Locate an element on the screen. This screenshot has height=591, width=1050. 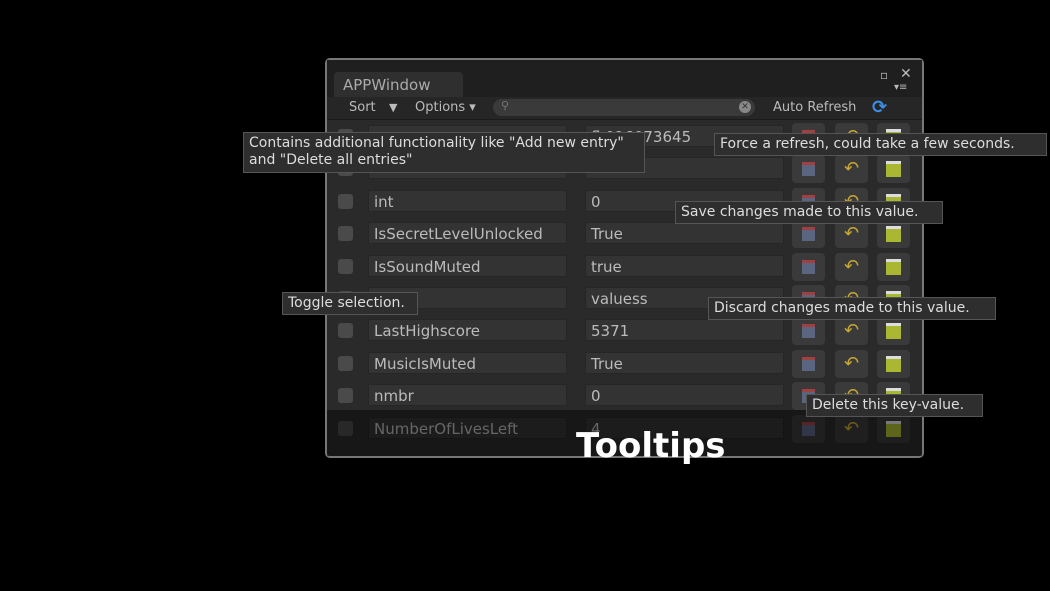
key-field: IsSoundMuted is located at coordinates (467, 265).